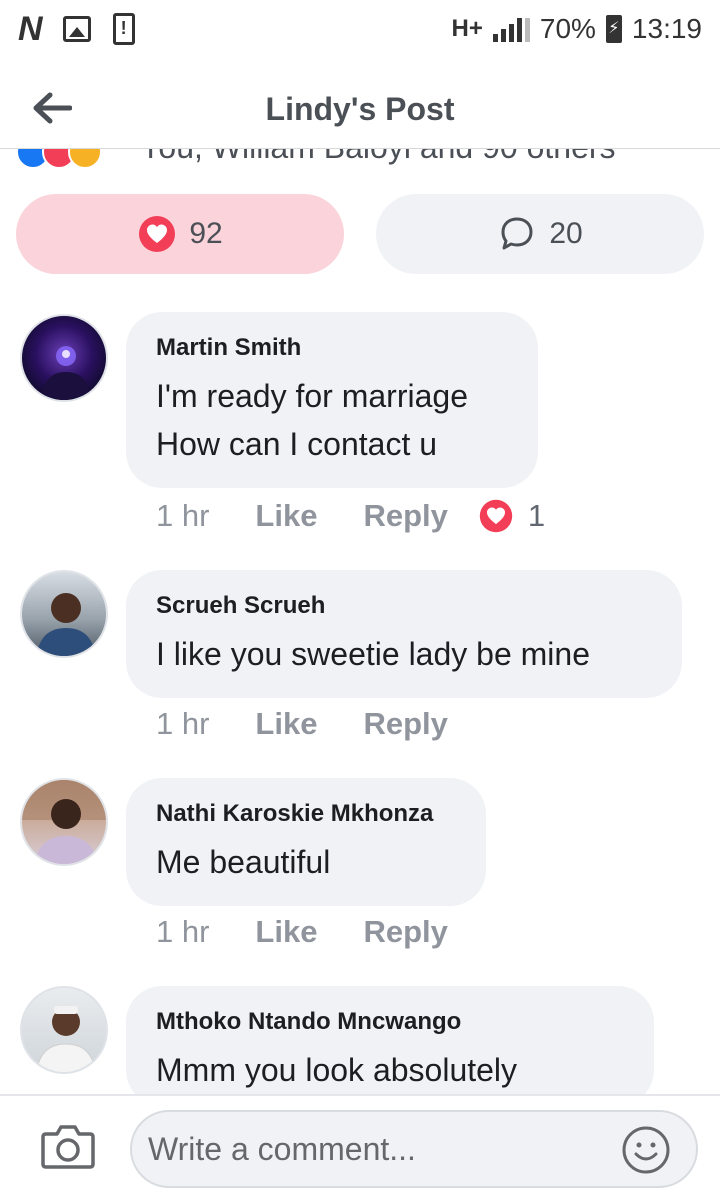  What do you see at coordinates (123, 29) in the screenshot?
I see `alert-icon: !` at bounding box center [123, 29].